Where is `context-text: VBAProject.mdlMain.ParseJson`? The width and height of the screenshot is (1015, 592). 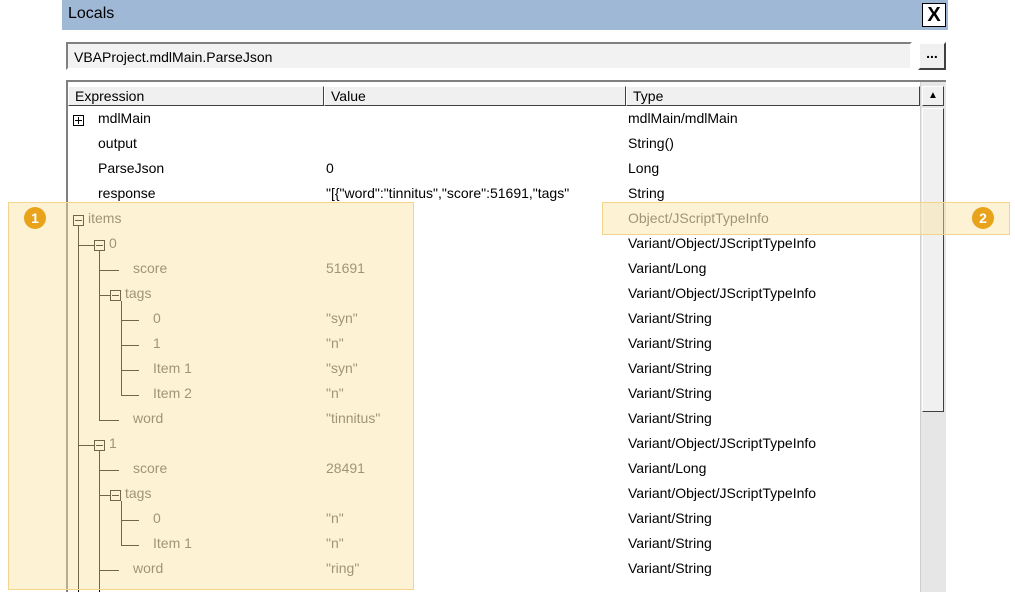
context-text: VBAProject.mdlMain.ParseJson is located at coordinates (173, 57).